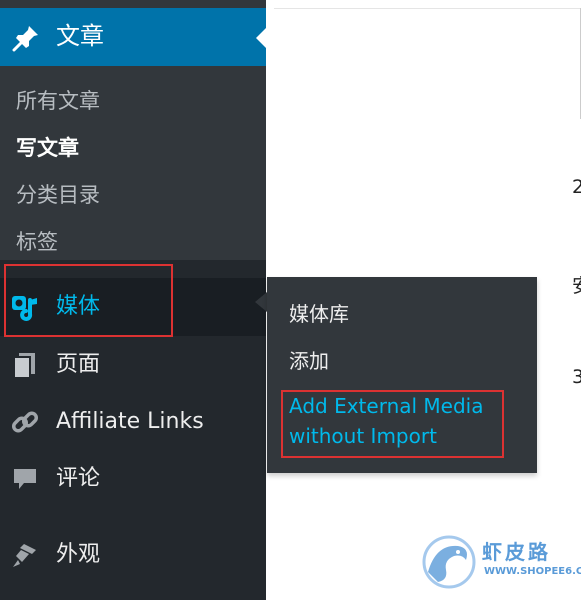  I want to click on submenu-categories: 分类目录, so click(58, 195).